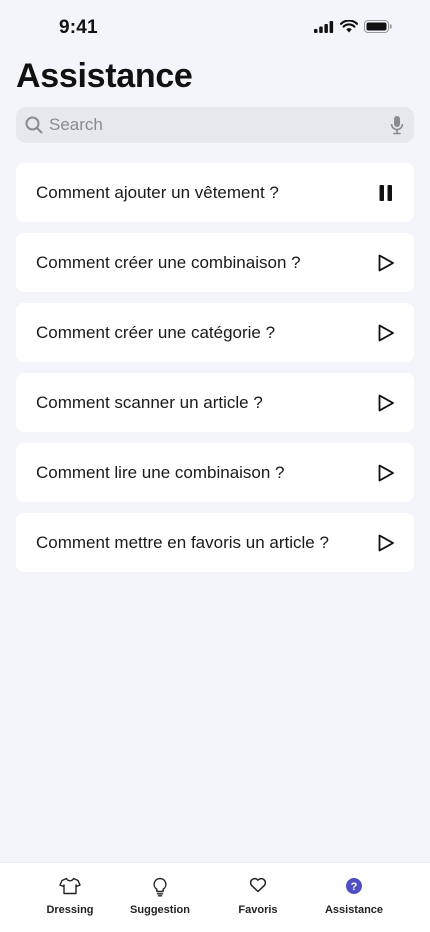 The width and height of the screenshot is (430, 932). I want to click on status-time: 9:41, so click(78, 27).